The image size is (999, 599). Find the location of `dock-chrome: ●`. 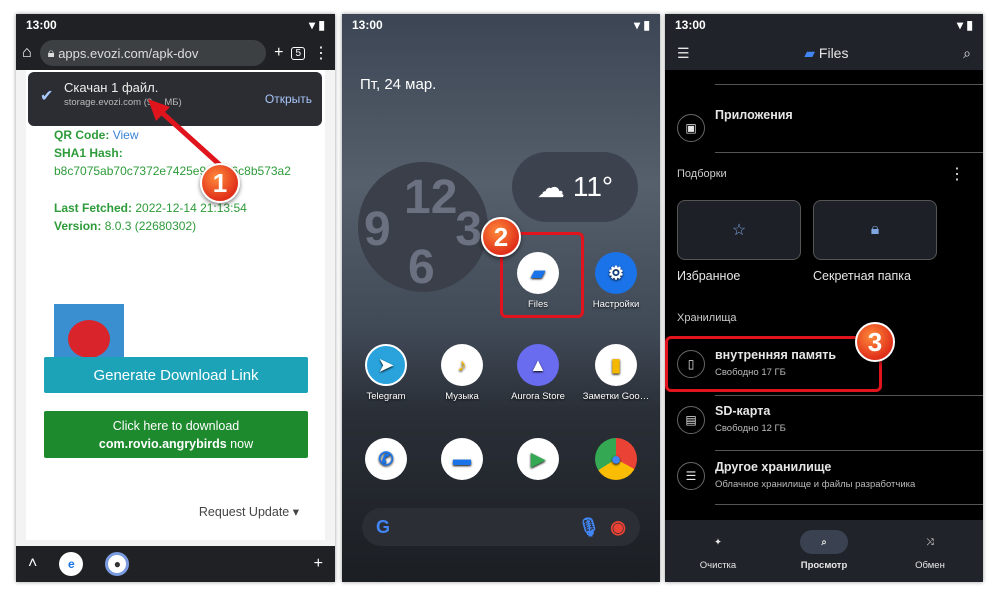

dock-chrome: ● is located at coordinates (616, 461).